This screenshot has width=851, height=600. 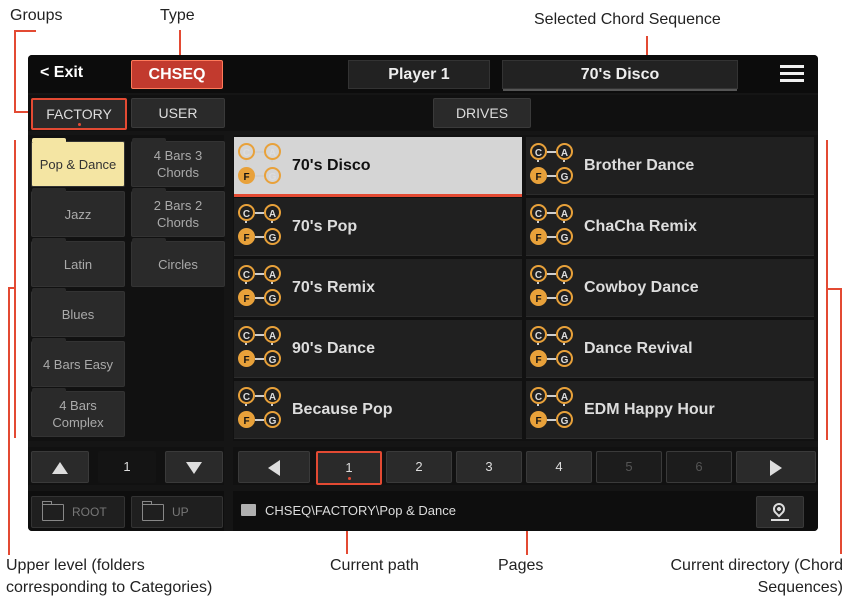 I want to click on annotation-current-dir-line2: Sequences), so click(x=800, y=587).